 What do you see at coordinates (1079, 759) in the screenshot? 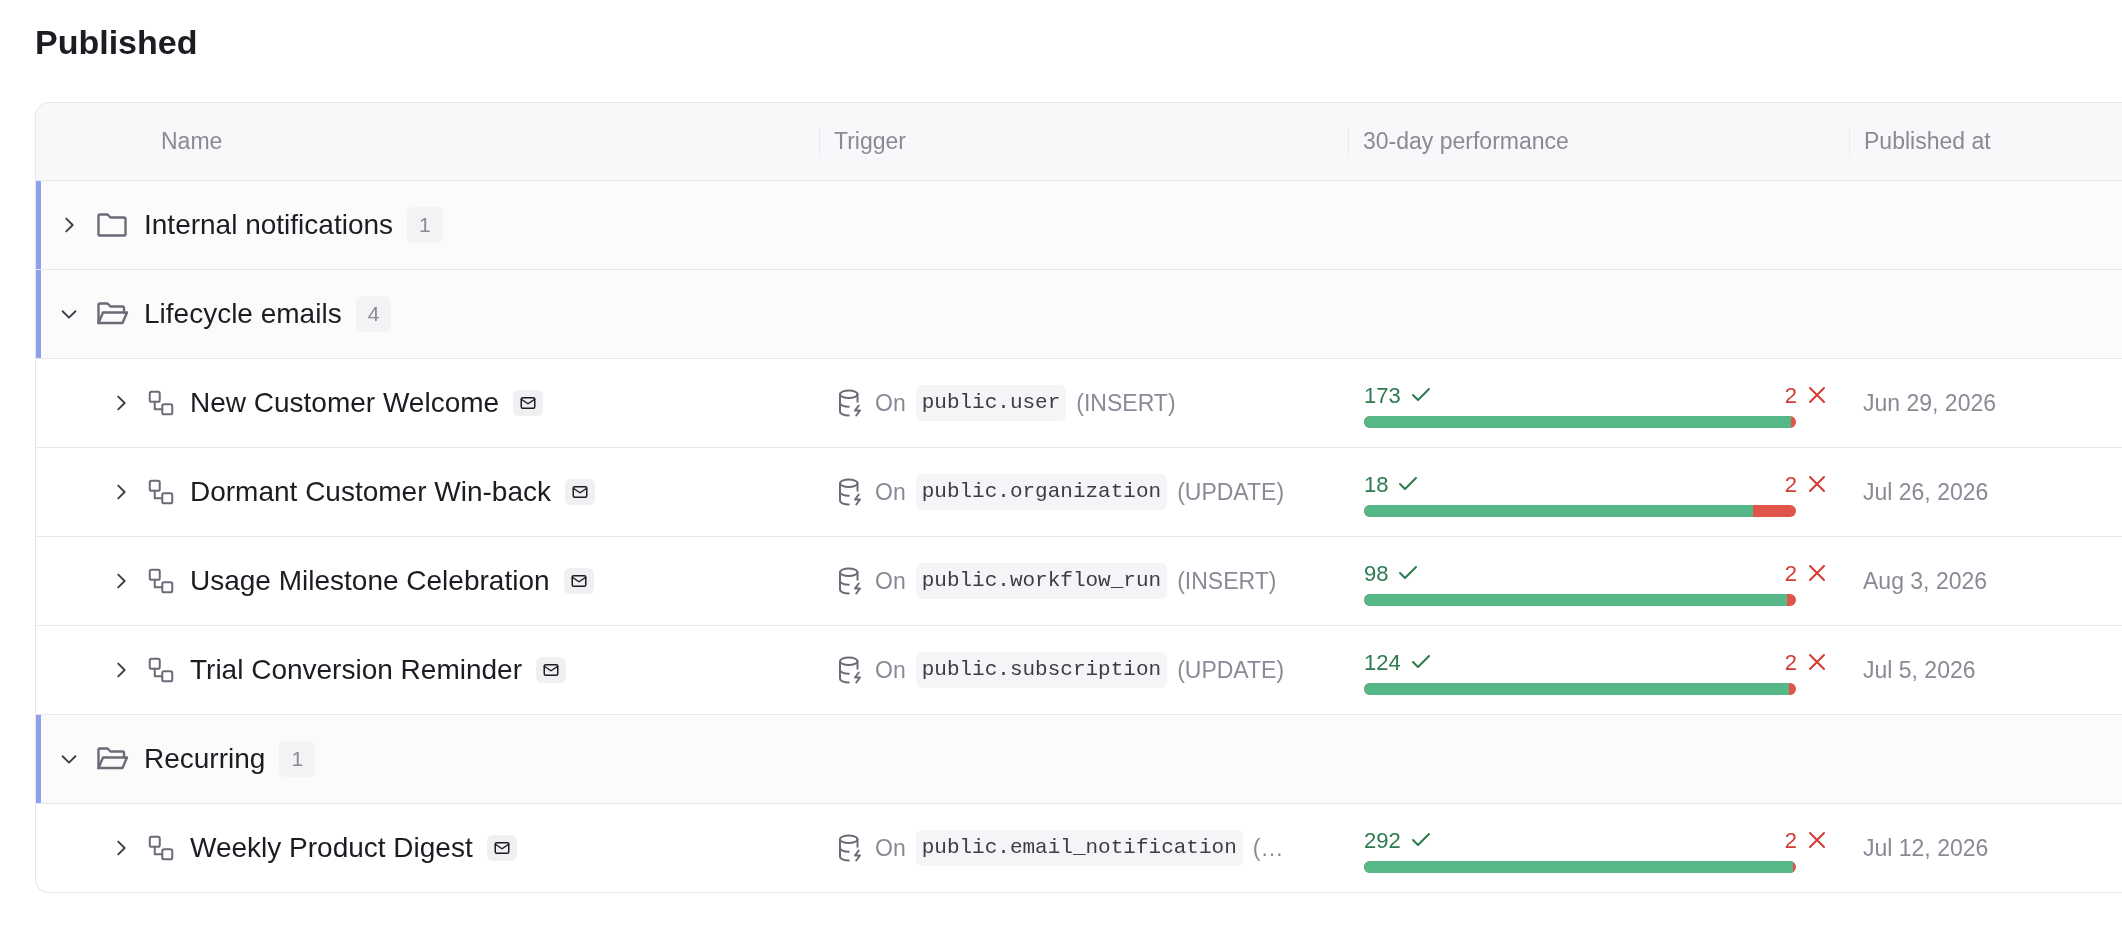
I see `folder-row: Recurring 1` at bounding box center [1079, 759].